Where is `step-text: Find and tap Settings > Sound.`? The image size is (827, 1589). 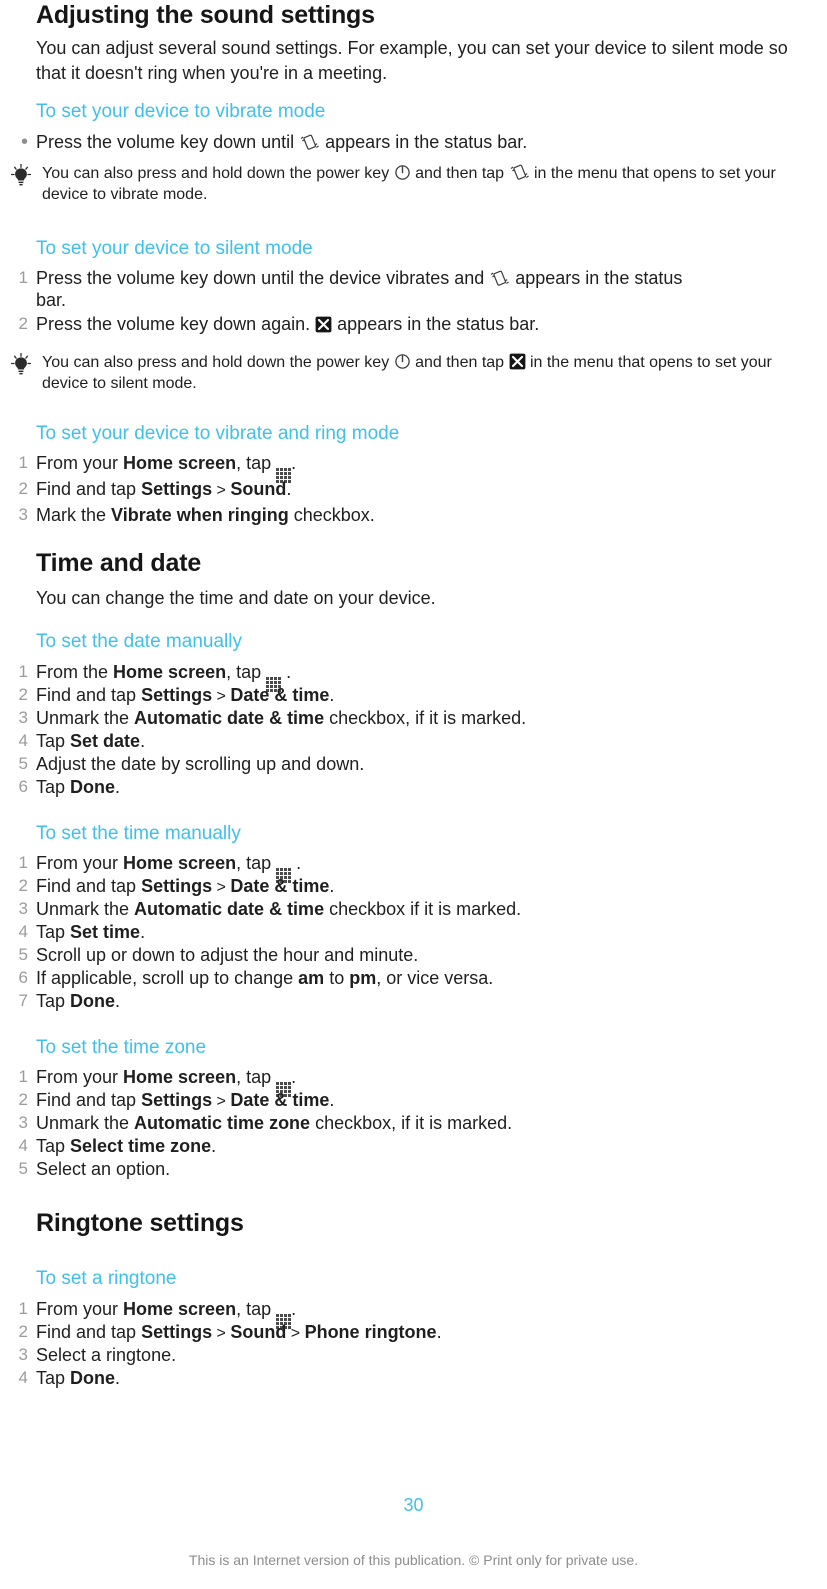
step-text: Find and tap Settings > Sound. is located at coordinates (427, 490).